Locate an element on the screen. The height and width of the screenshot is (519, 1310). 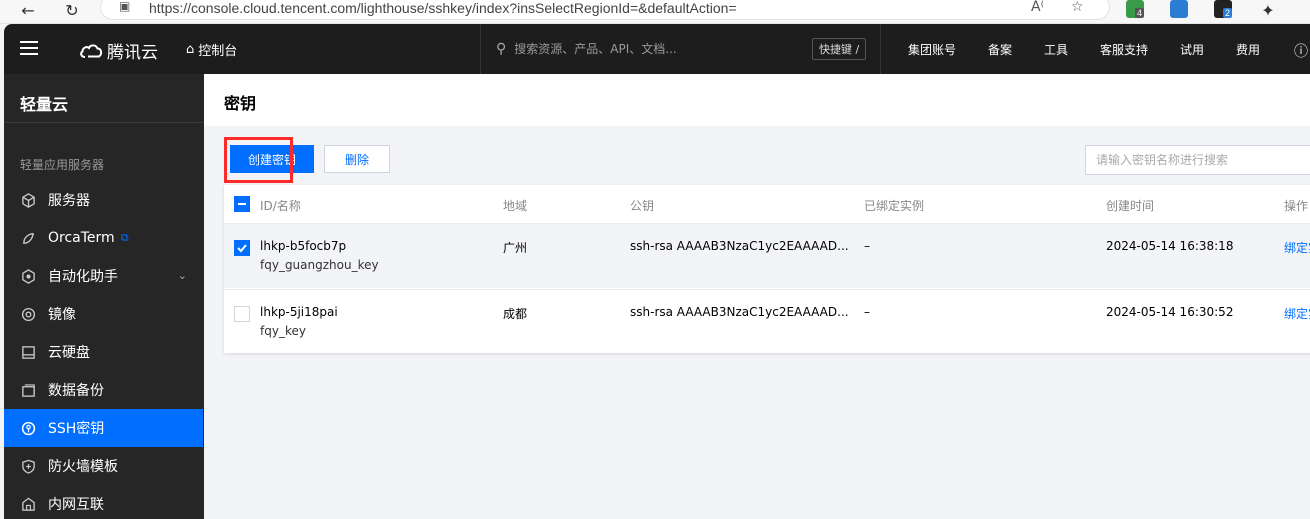
sidebar-item-disks: 云硬盘 is located at coordinates (103, 352).